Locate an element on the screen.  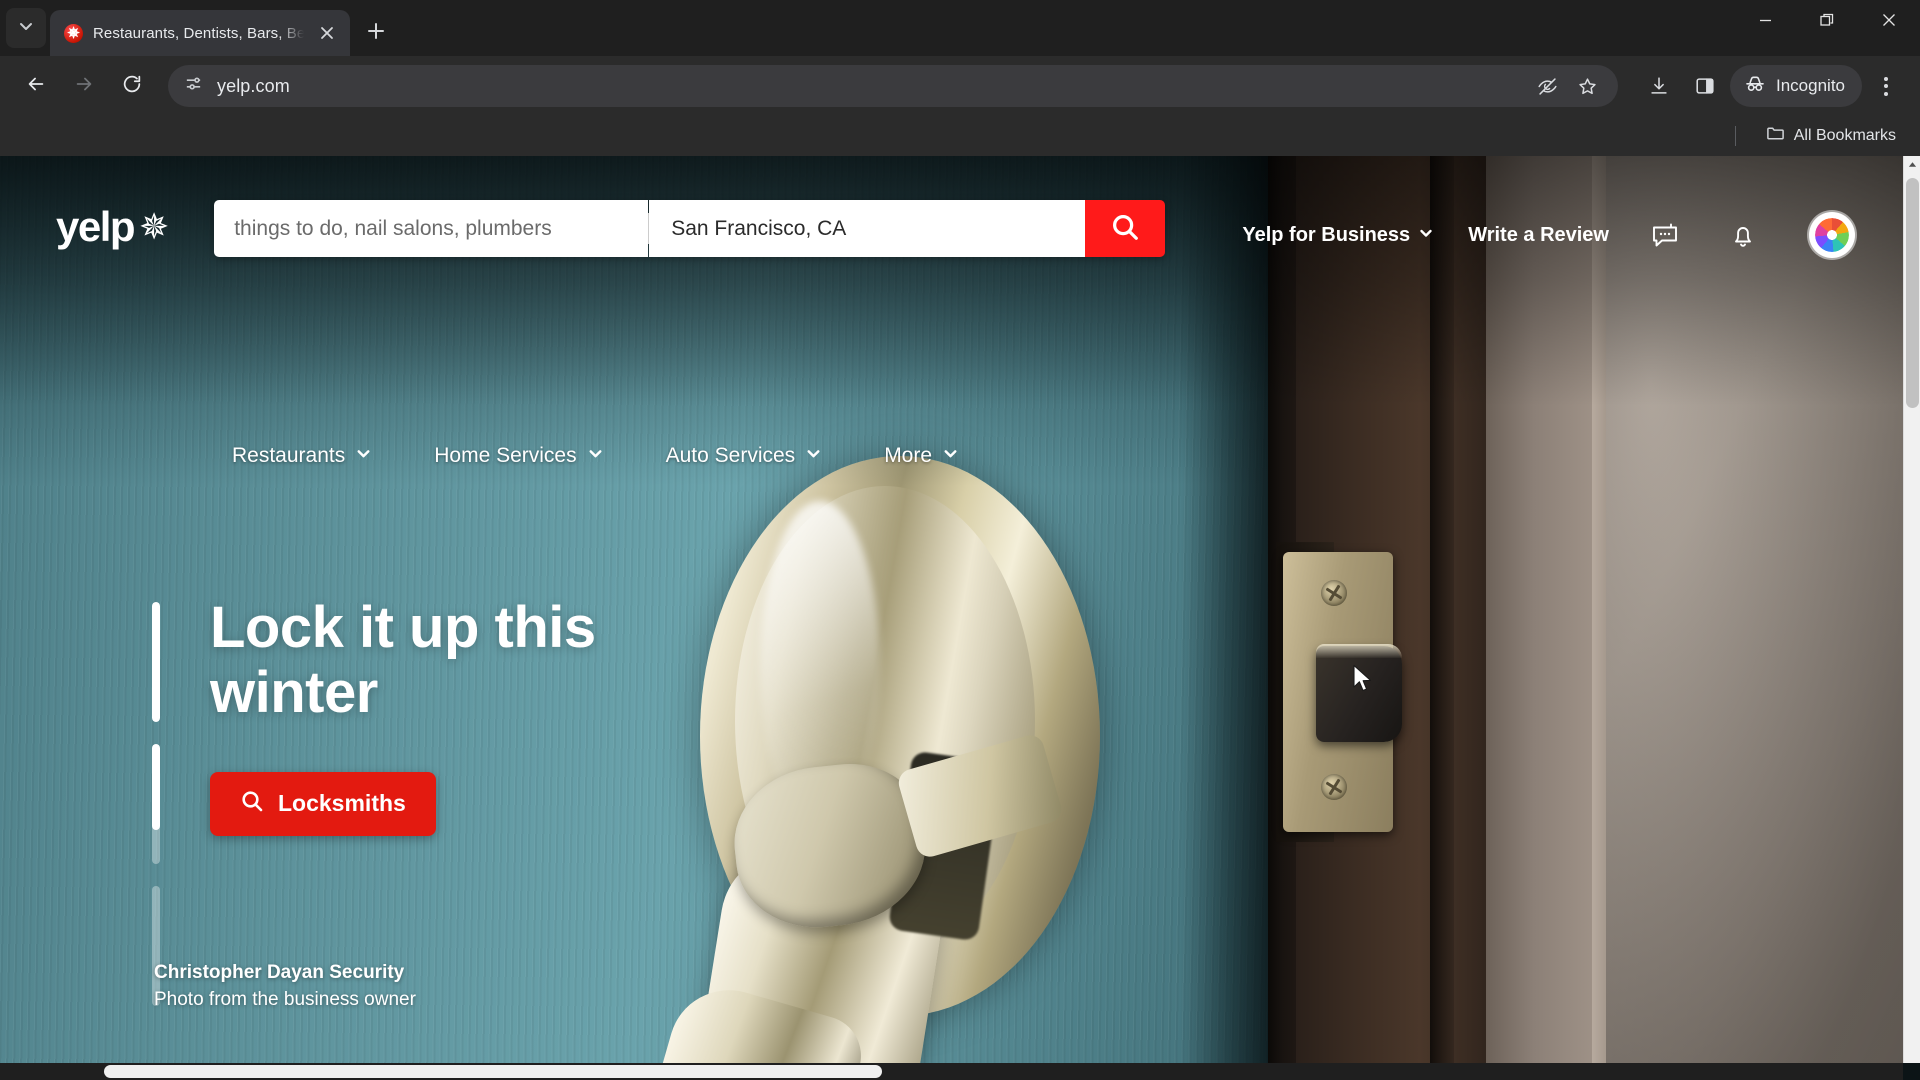
yelp-for-business-label: Yelp for Business is located at coordinates (1326, 234).